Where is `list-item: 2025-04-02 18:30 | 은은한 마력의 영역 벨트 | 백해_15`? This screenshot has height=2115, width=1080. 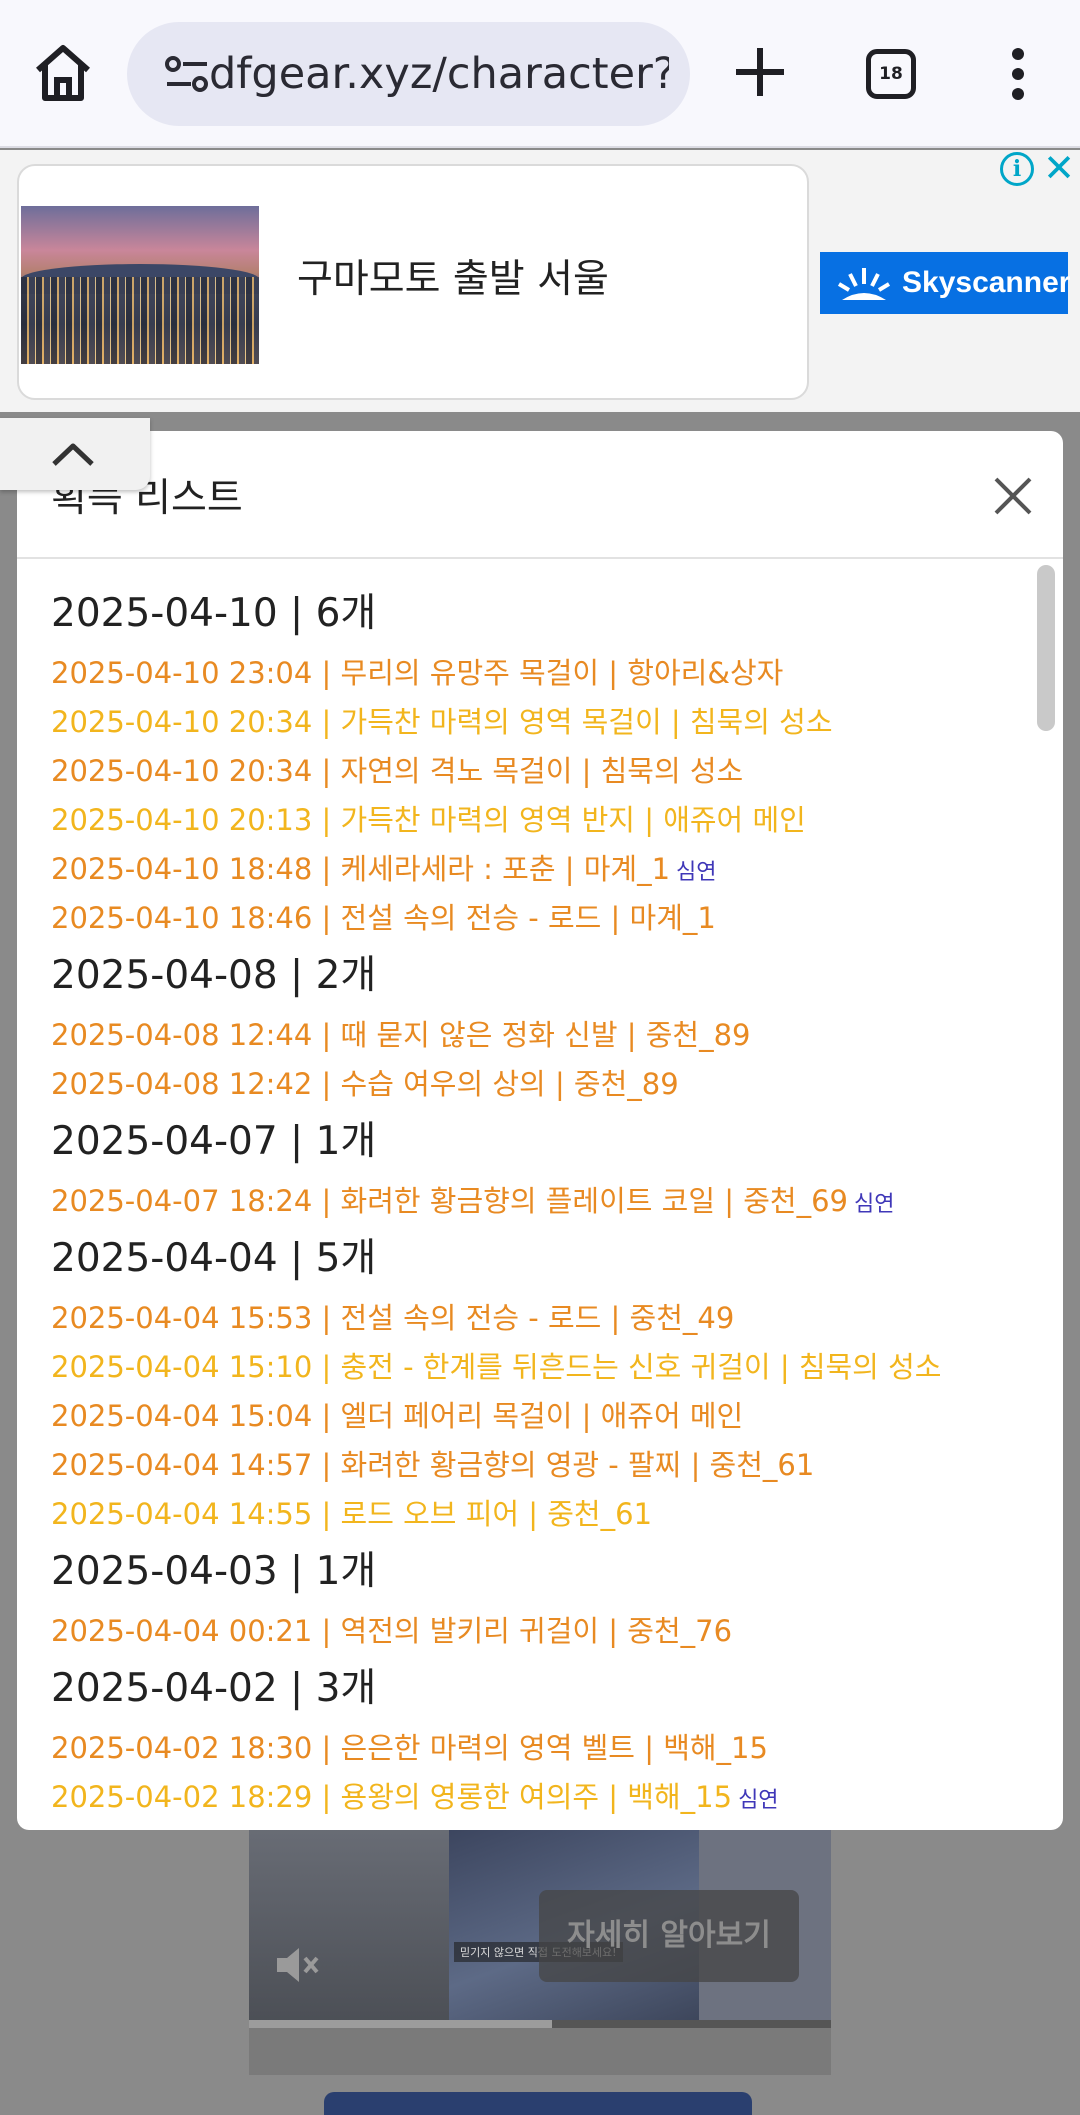
list-item: 2025-04-02 18:30 | 은은한 마력의 영역 벨트 | 백해_15 is located at coordinates (541, 1748).